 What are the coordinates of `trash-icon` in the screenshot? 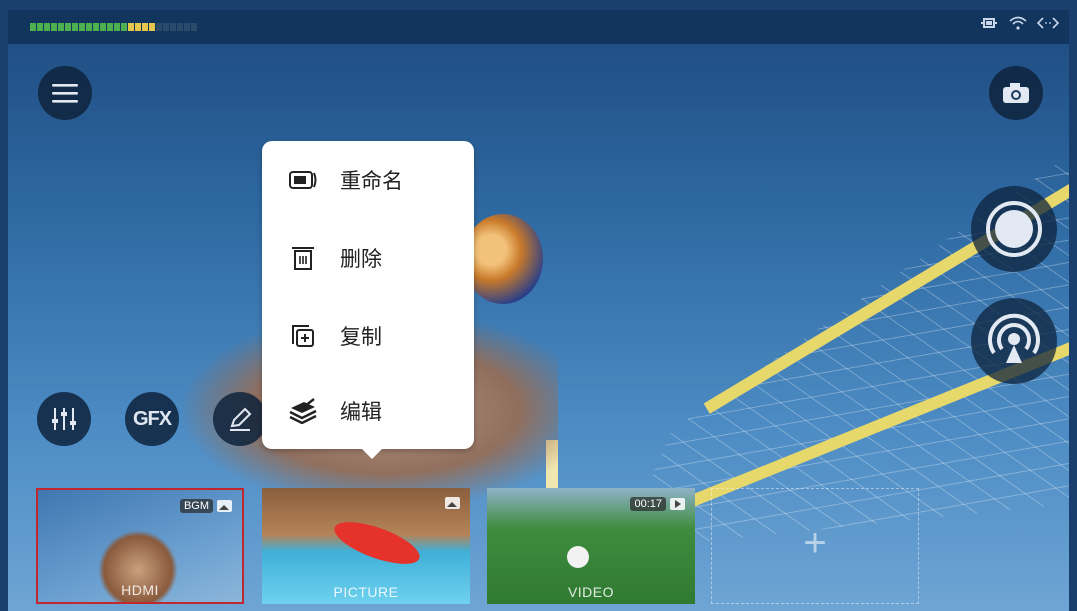 It's located at (303, 258).